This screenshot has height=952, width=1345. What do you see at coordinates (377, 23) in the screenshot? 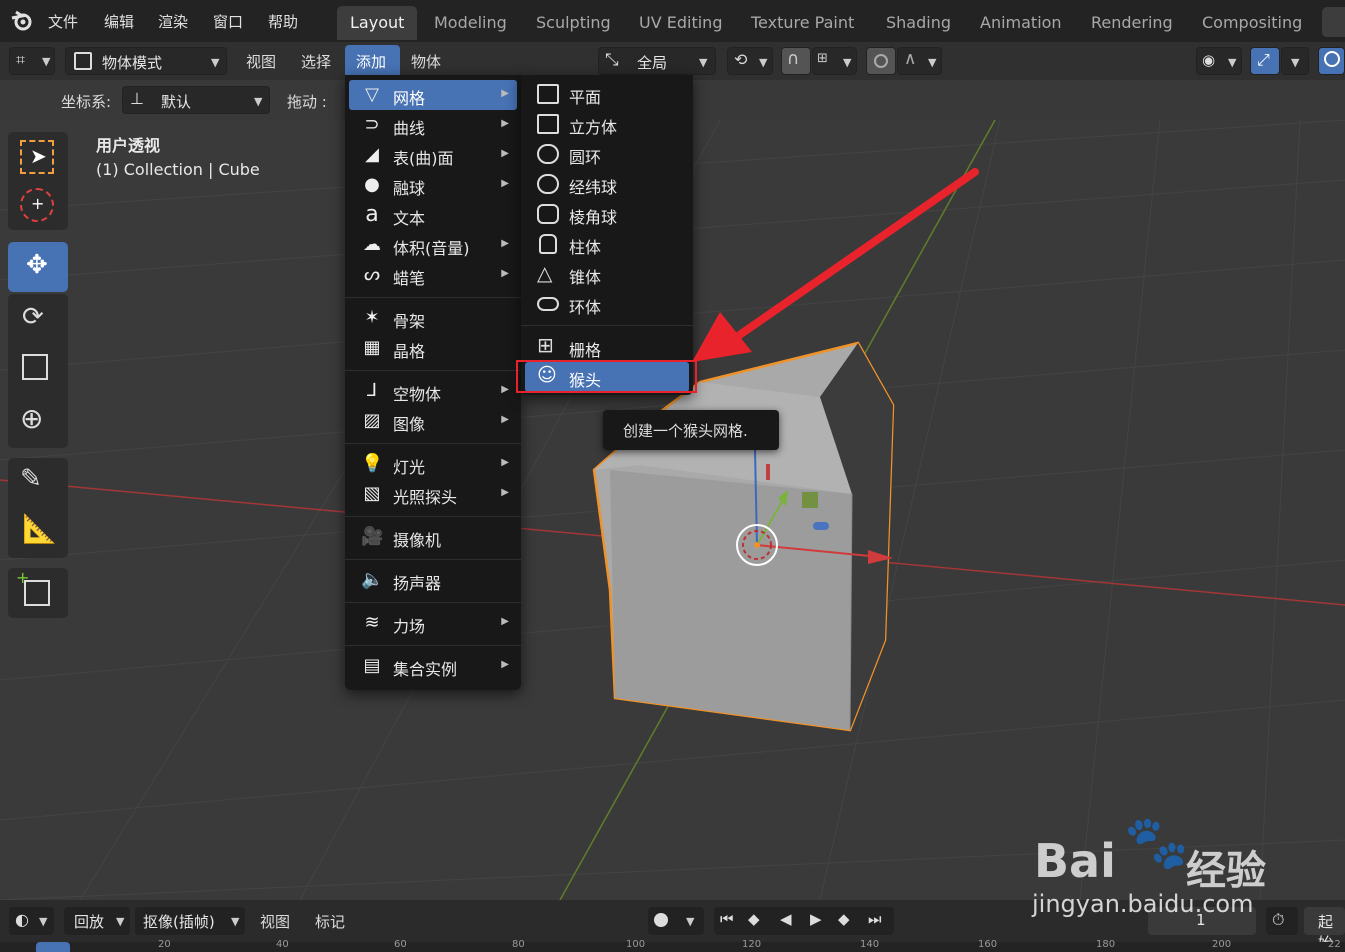
I see `tab-layout: Layout` at bounding box center [377, 23].